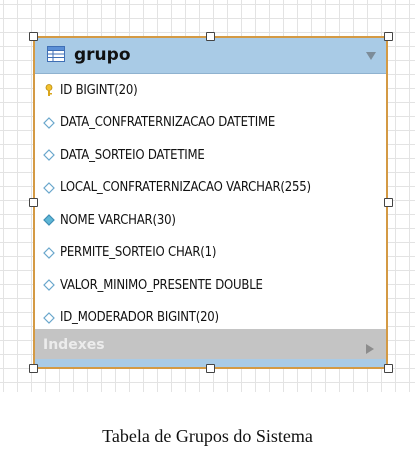 The height and width of the screenshot is (457, 415). Describe the element at coordinates (210, 344) in the screenshot. I see `indexes-section: Indexes` at that location.